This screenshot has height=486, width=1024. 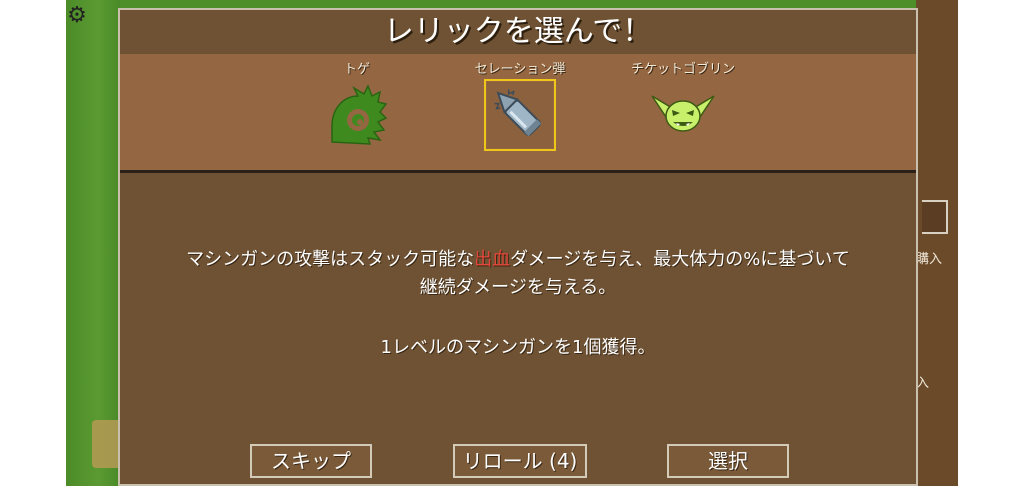 What do you see at coordinates (357, 115) in the screenshot?
I see `thorn-icon` at bounding box center [357, 115].